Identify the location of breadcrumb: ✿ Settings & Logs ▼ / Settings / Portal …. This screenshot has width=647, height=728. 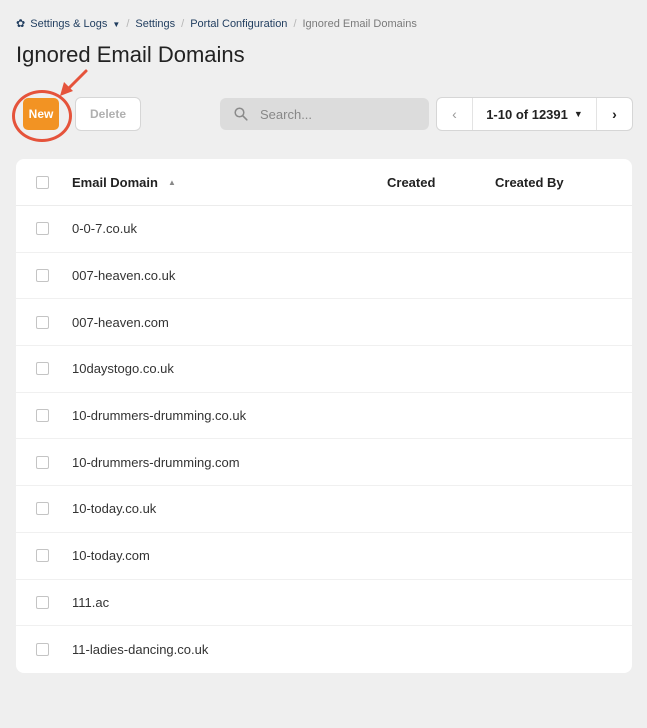
(216, 24).